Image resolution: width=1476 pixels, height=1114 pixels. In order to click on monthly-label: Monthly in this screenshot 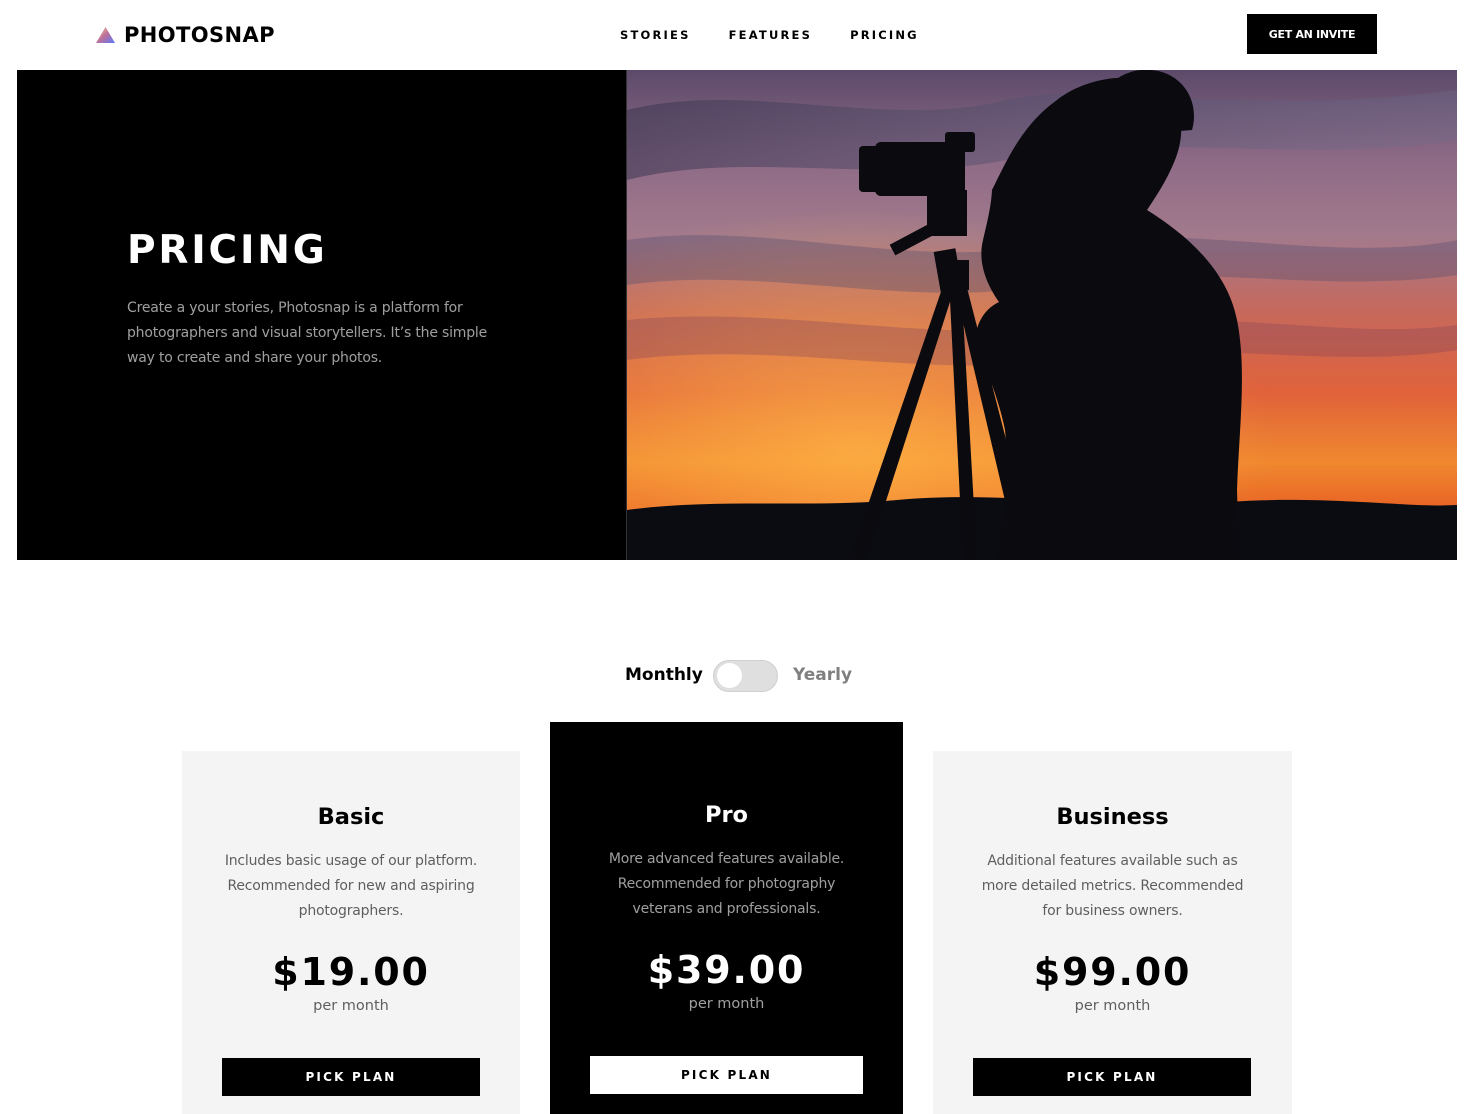, I will do `click(664, 675)`.